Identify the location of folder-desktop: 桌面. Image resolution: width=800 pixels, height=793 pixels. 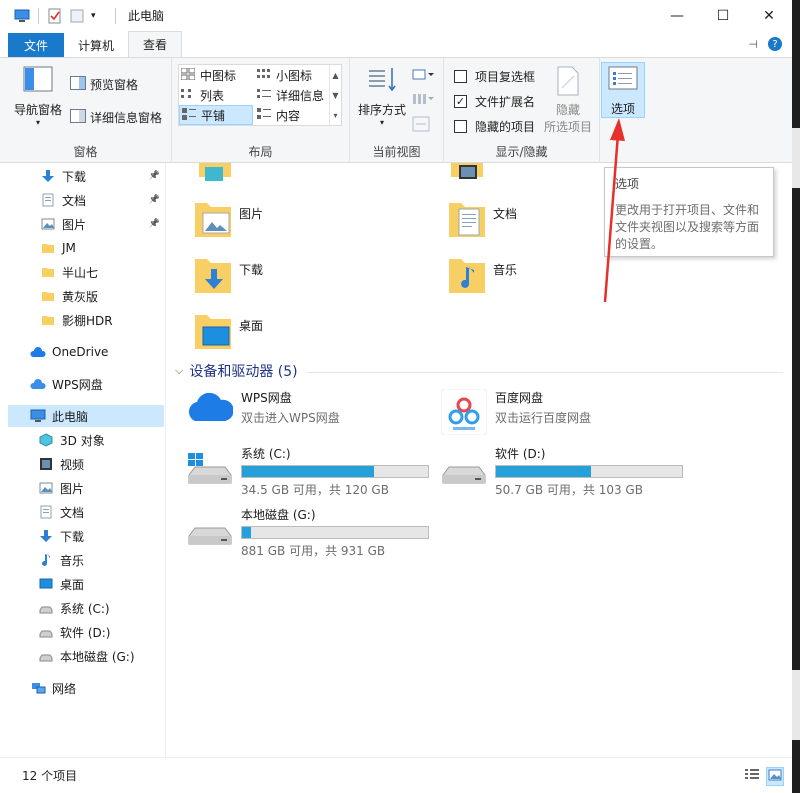
(228, 332).